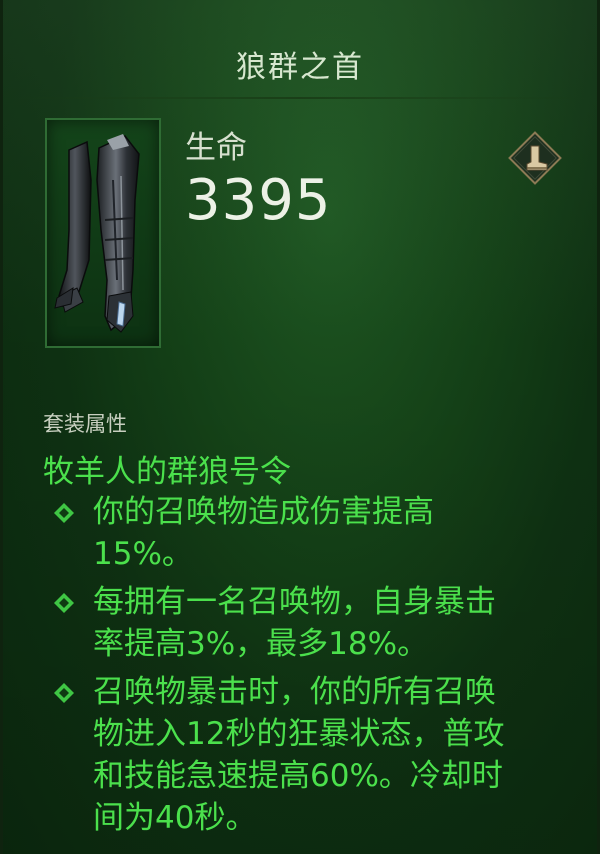 This screenshot has height=854, width=600. I want to click on header-divider, so click(300, 98).